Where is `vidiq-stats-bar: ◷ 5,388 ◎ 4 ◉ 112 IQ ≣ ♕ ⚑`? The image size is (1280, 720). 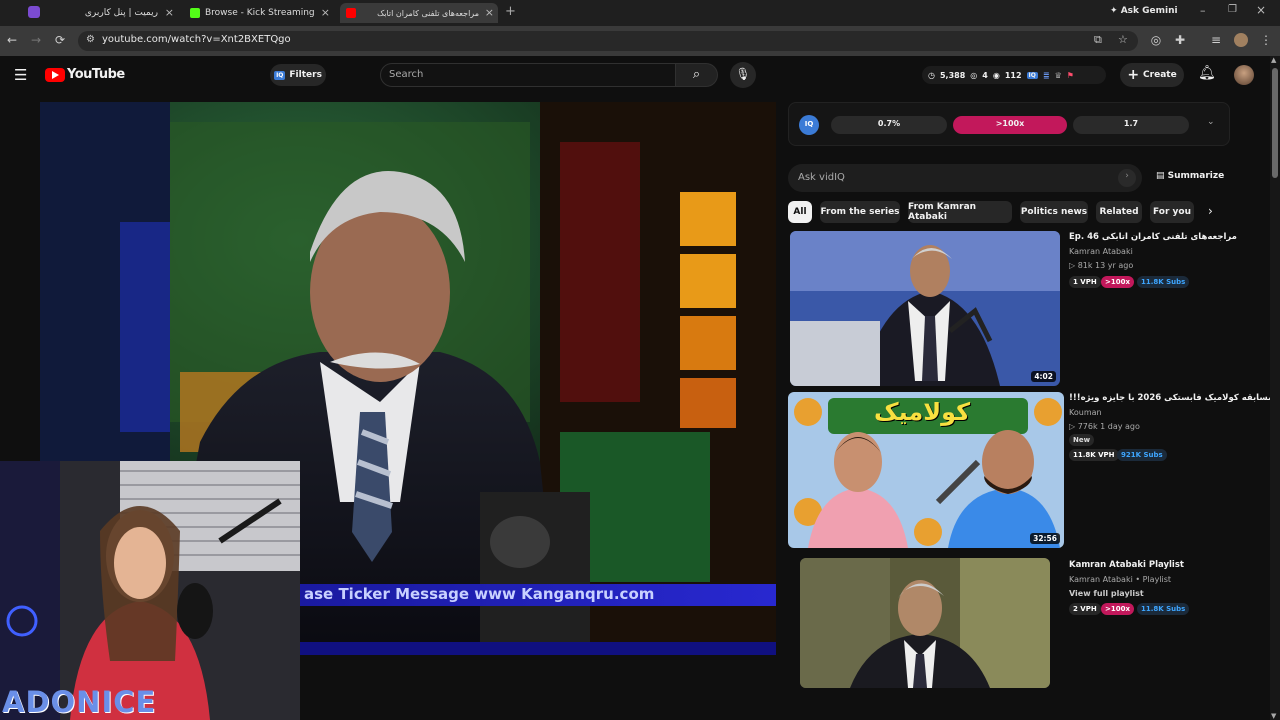
vidiq-stats-bar: ◷ 5,388 ◎ 4 ◉ 112 IQ ≣ ♕ ⚑ is located at coordinates (1014, 75).